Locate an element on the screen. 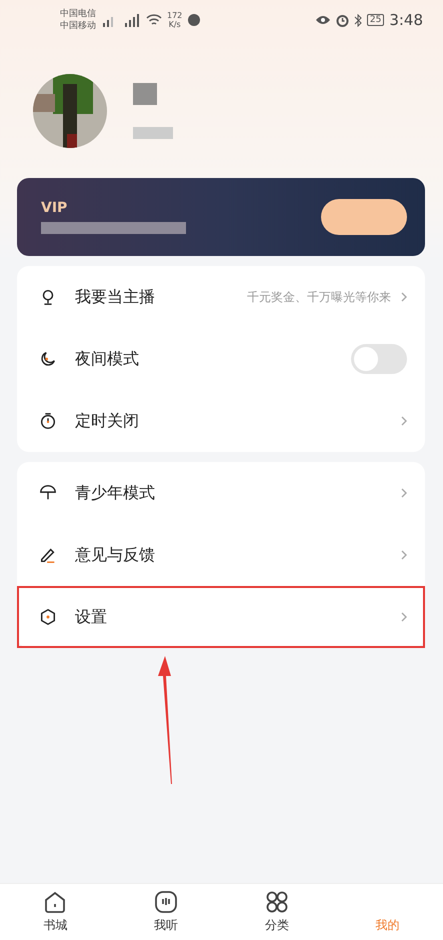 Image resolution: width=443 pixels, height=940 pixels. menu-label: 设置 is located at coordinates (91, 617).